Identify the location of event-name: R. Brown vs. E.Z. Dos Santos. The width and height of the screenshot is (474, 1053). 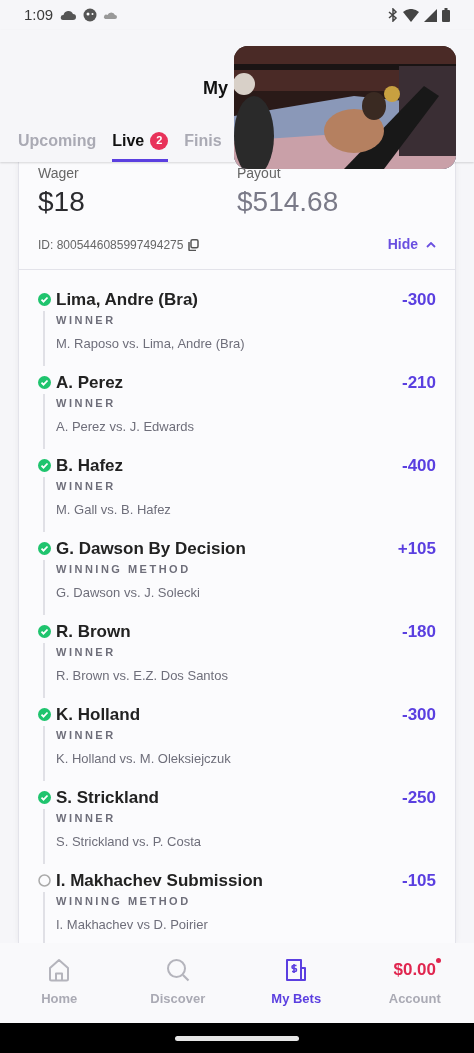
(142, 675).